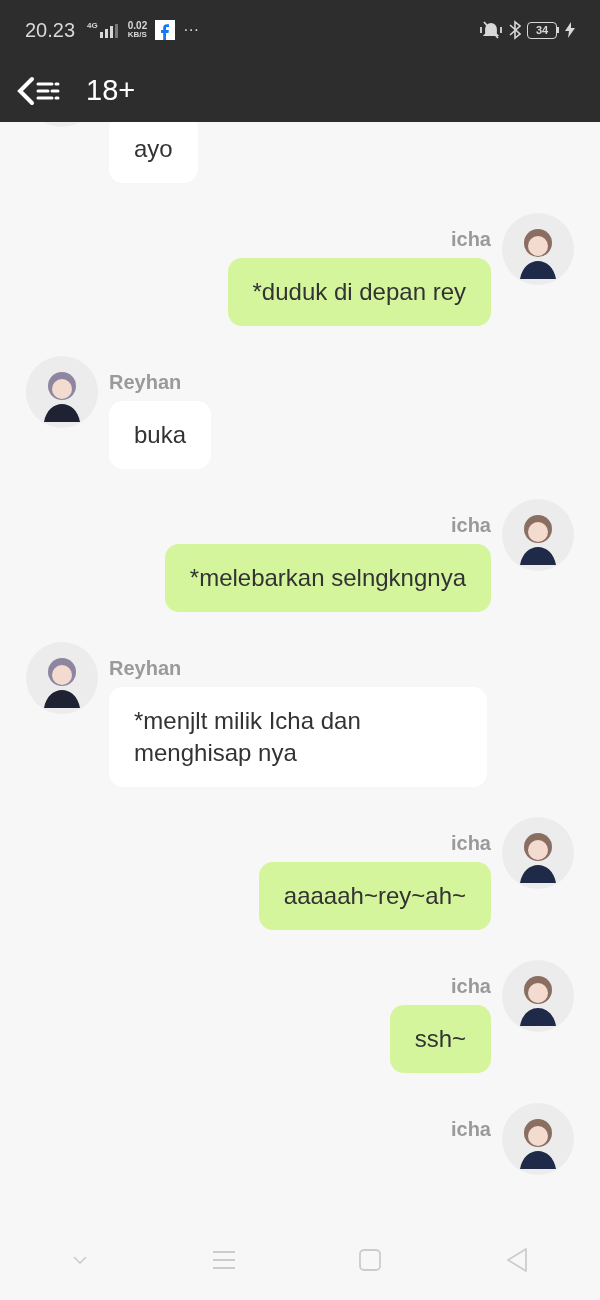 The width and height of the screenshot is (600, 1300). What do you see at coordinates (137, 35) in the screenshot?
I see `data-speed-unit: KB/S` at bounding box center [137, 35].